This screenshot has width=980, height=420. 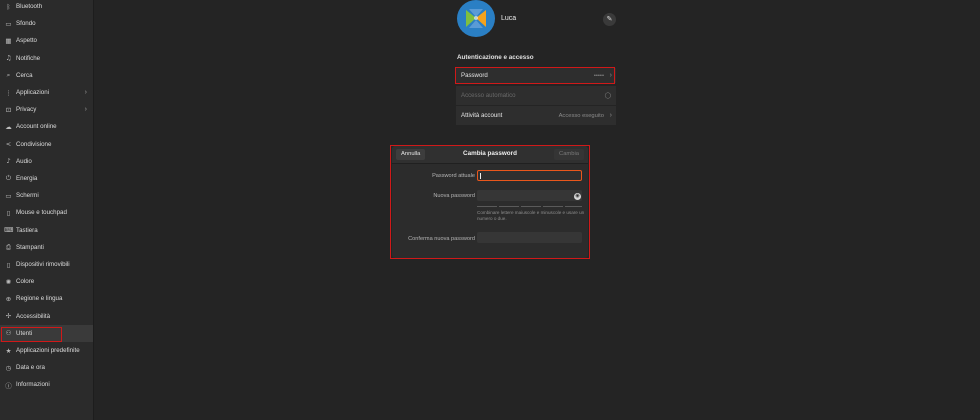 What do you see at coordinates (8, 92) in the screenshot?
I see `apps-icon: ⋮` at bounding box center [8, 92].